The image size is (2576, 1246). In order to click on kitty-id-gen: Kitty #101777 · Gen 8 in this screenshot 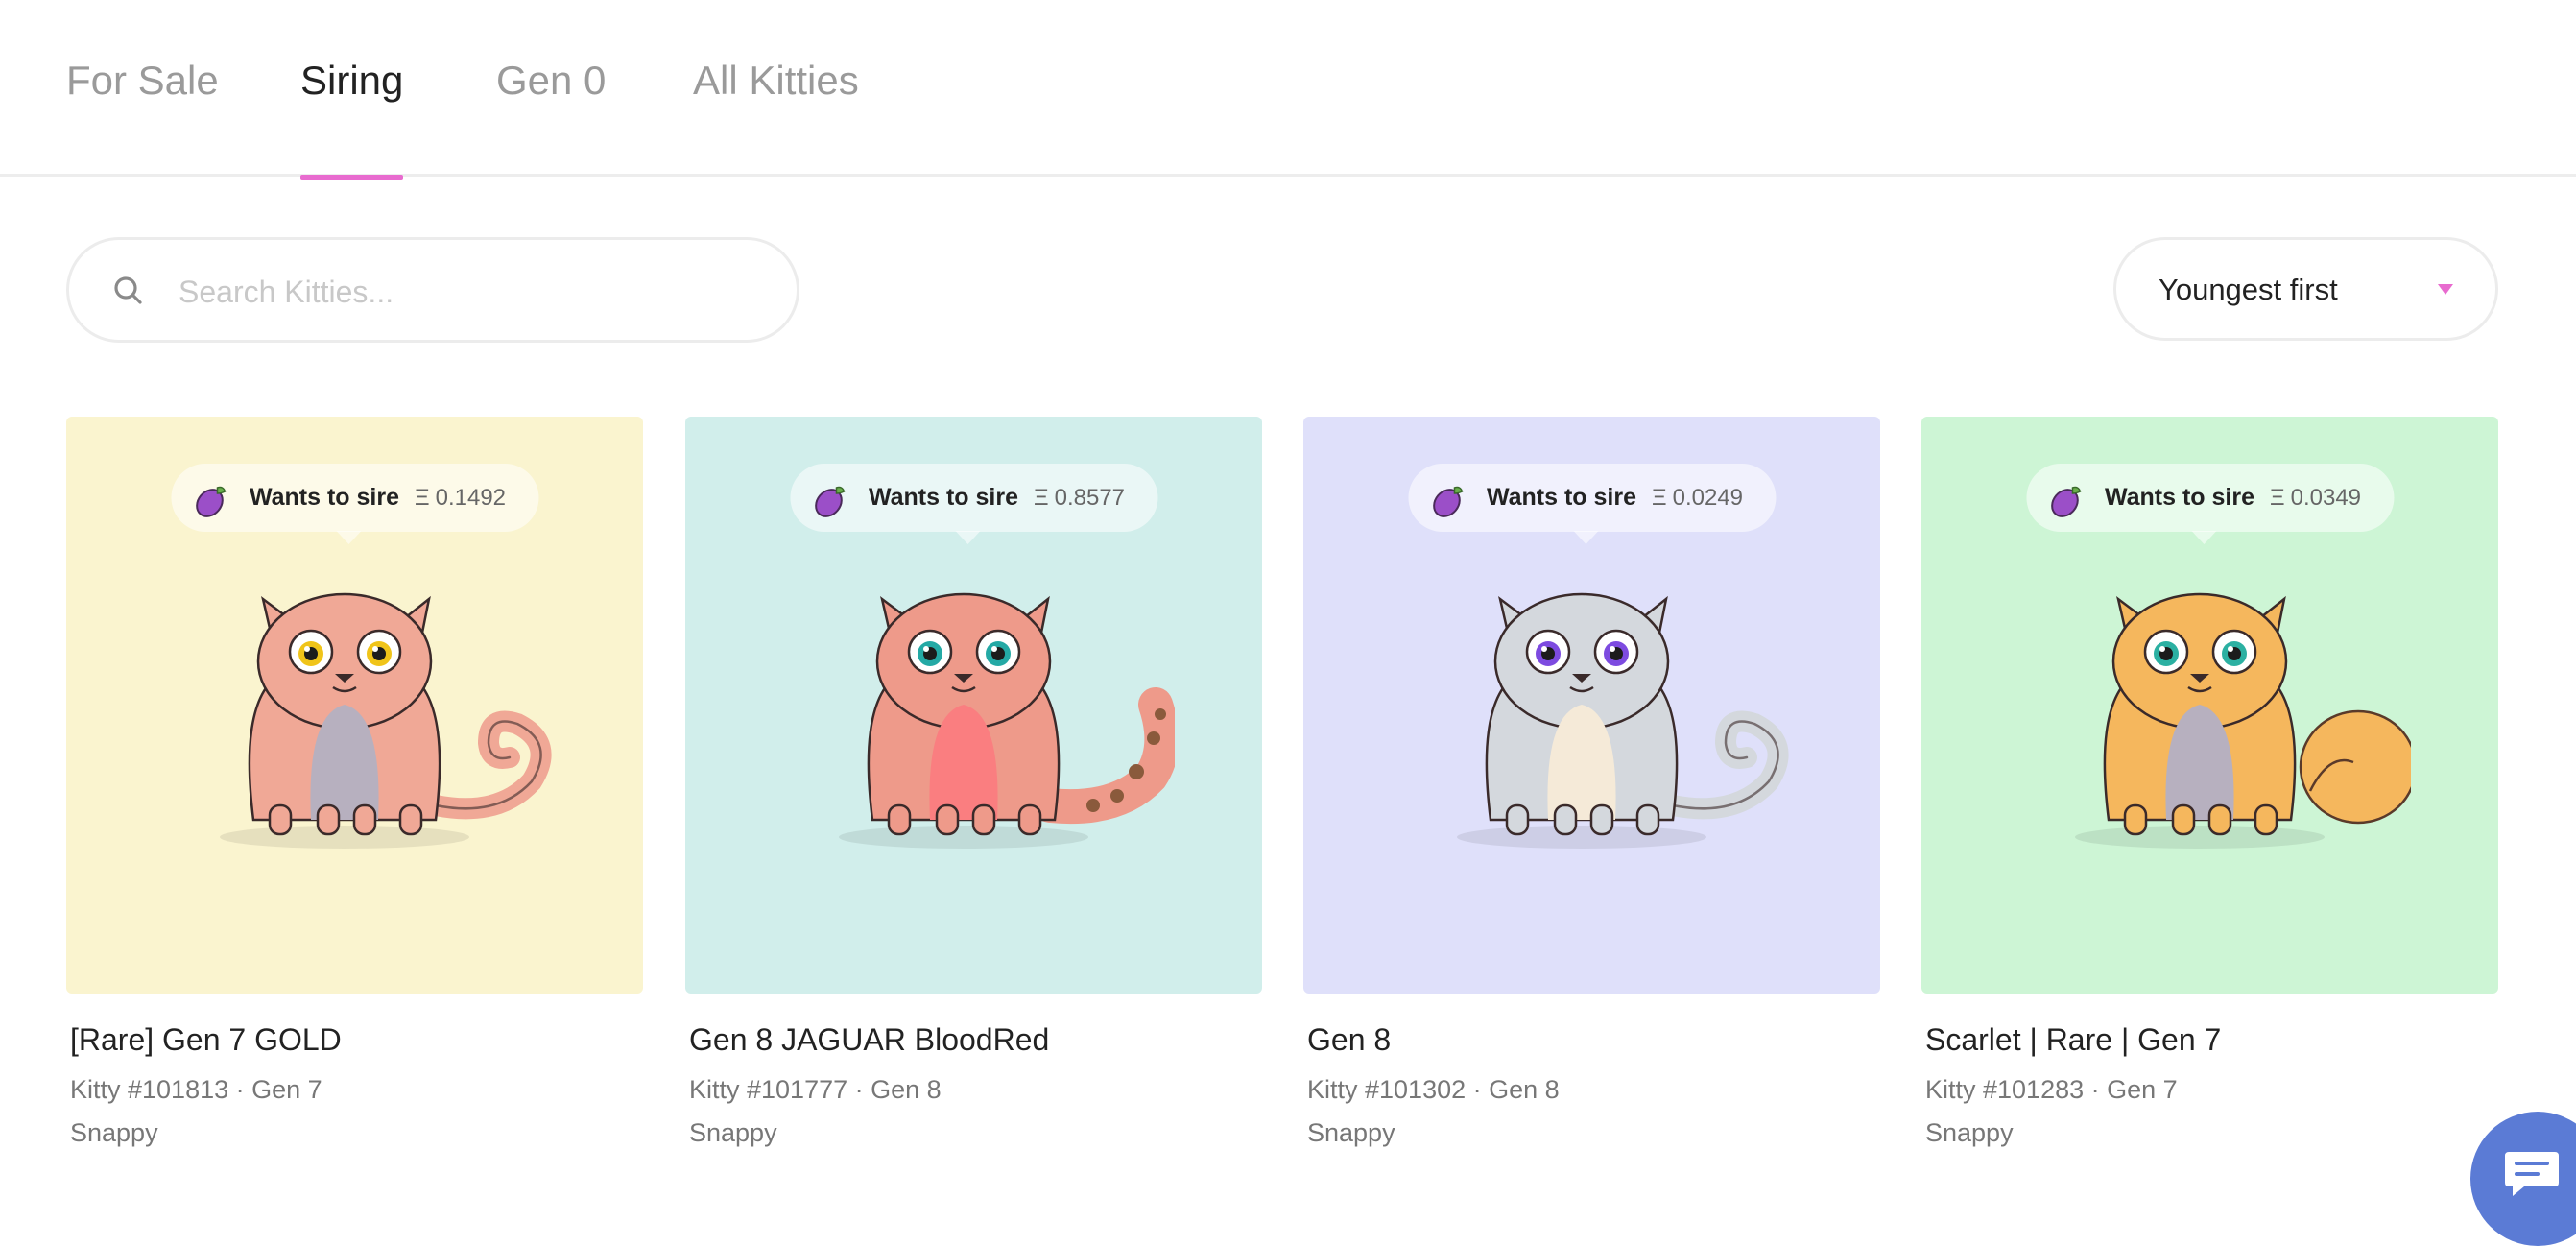, I will do `click(815, 1089)`.